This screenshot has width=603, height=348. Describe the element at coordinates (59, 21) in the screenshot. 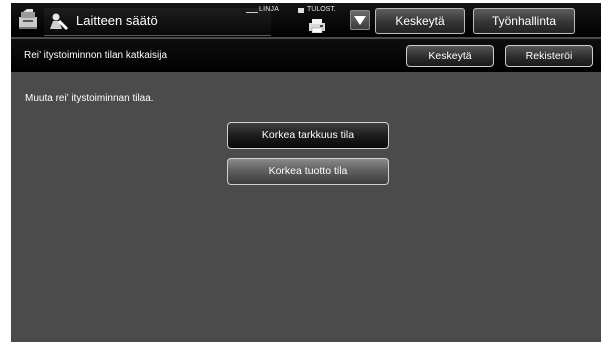

I see `user-settings-icon` at that location.